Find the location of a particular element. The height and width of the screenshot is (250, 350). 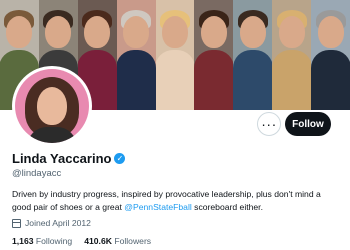

followers-label: Followers is located at coordinates (133, 241).